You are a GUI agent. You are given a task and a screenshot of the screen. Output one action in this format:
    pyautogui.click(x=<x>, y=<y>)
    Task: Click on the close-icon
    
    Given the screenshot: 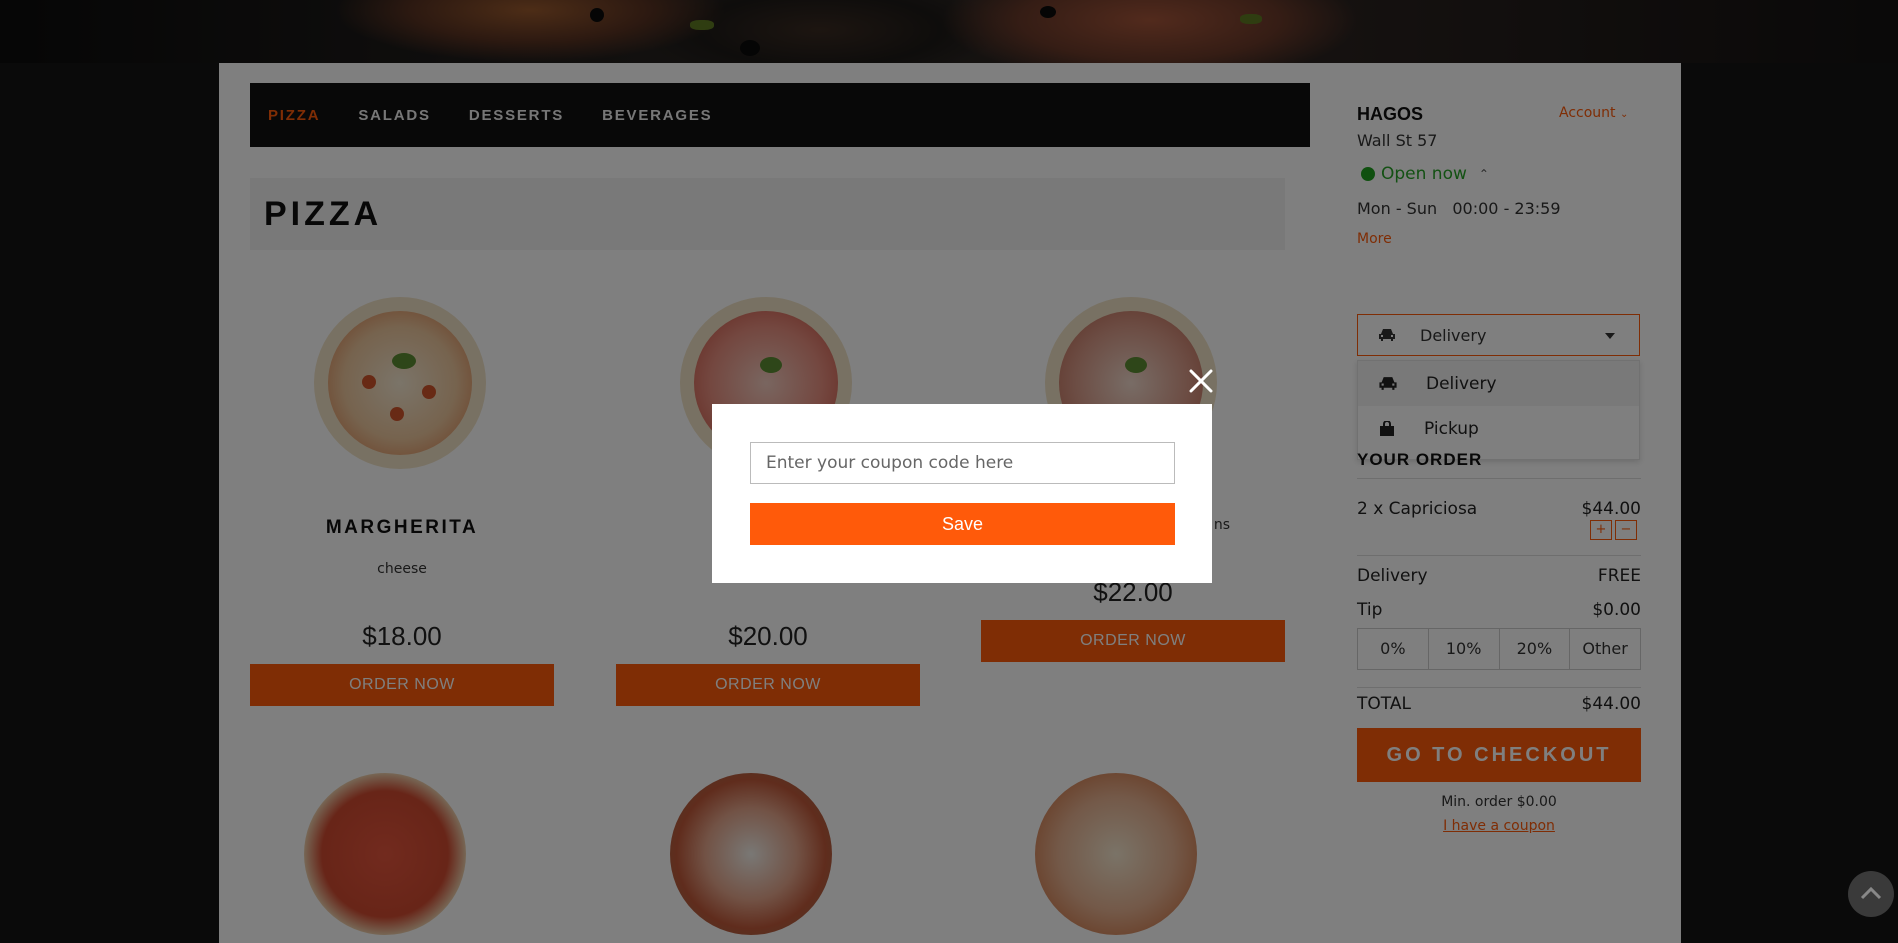 What is the action you would take?
    pyautogui.click(x=1201, y=381)
    